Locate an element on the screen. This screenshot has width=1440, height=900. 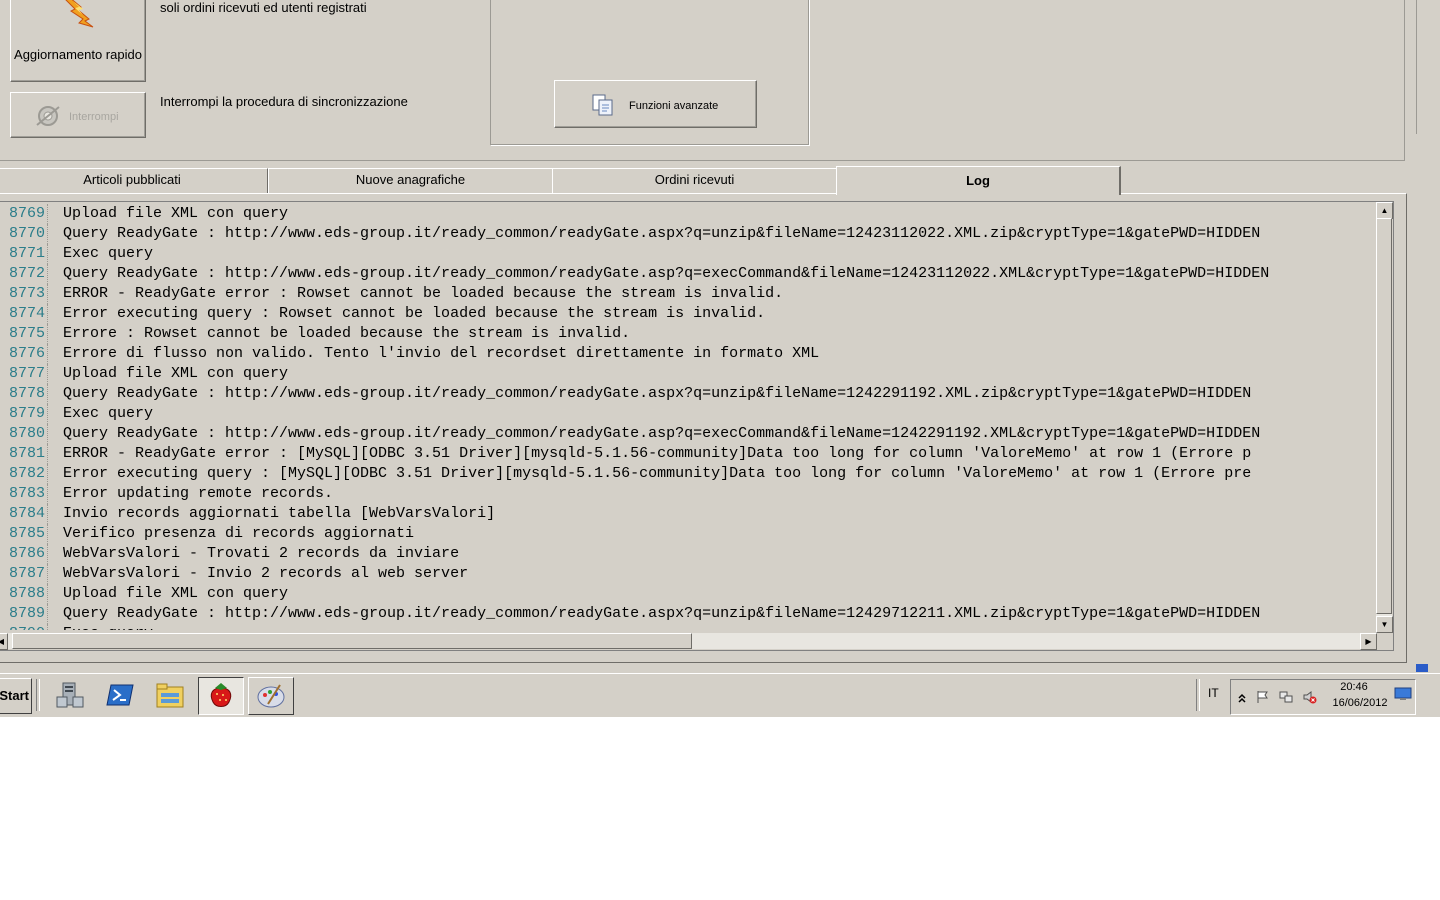
taskbar-paint is located at coordinates (271, 696).